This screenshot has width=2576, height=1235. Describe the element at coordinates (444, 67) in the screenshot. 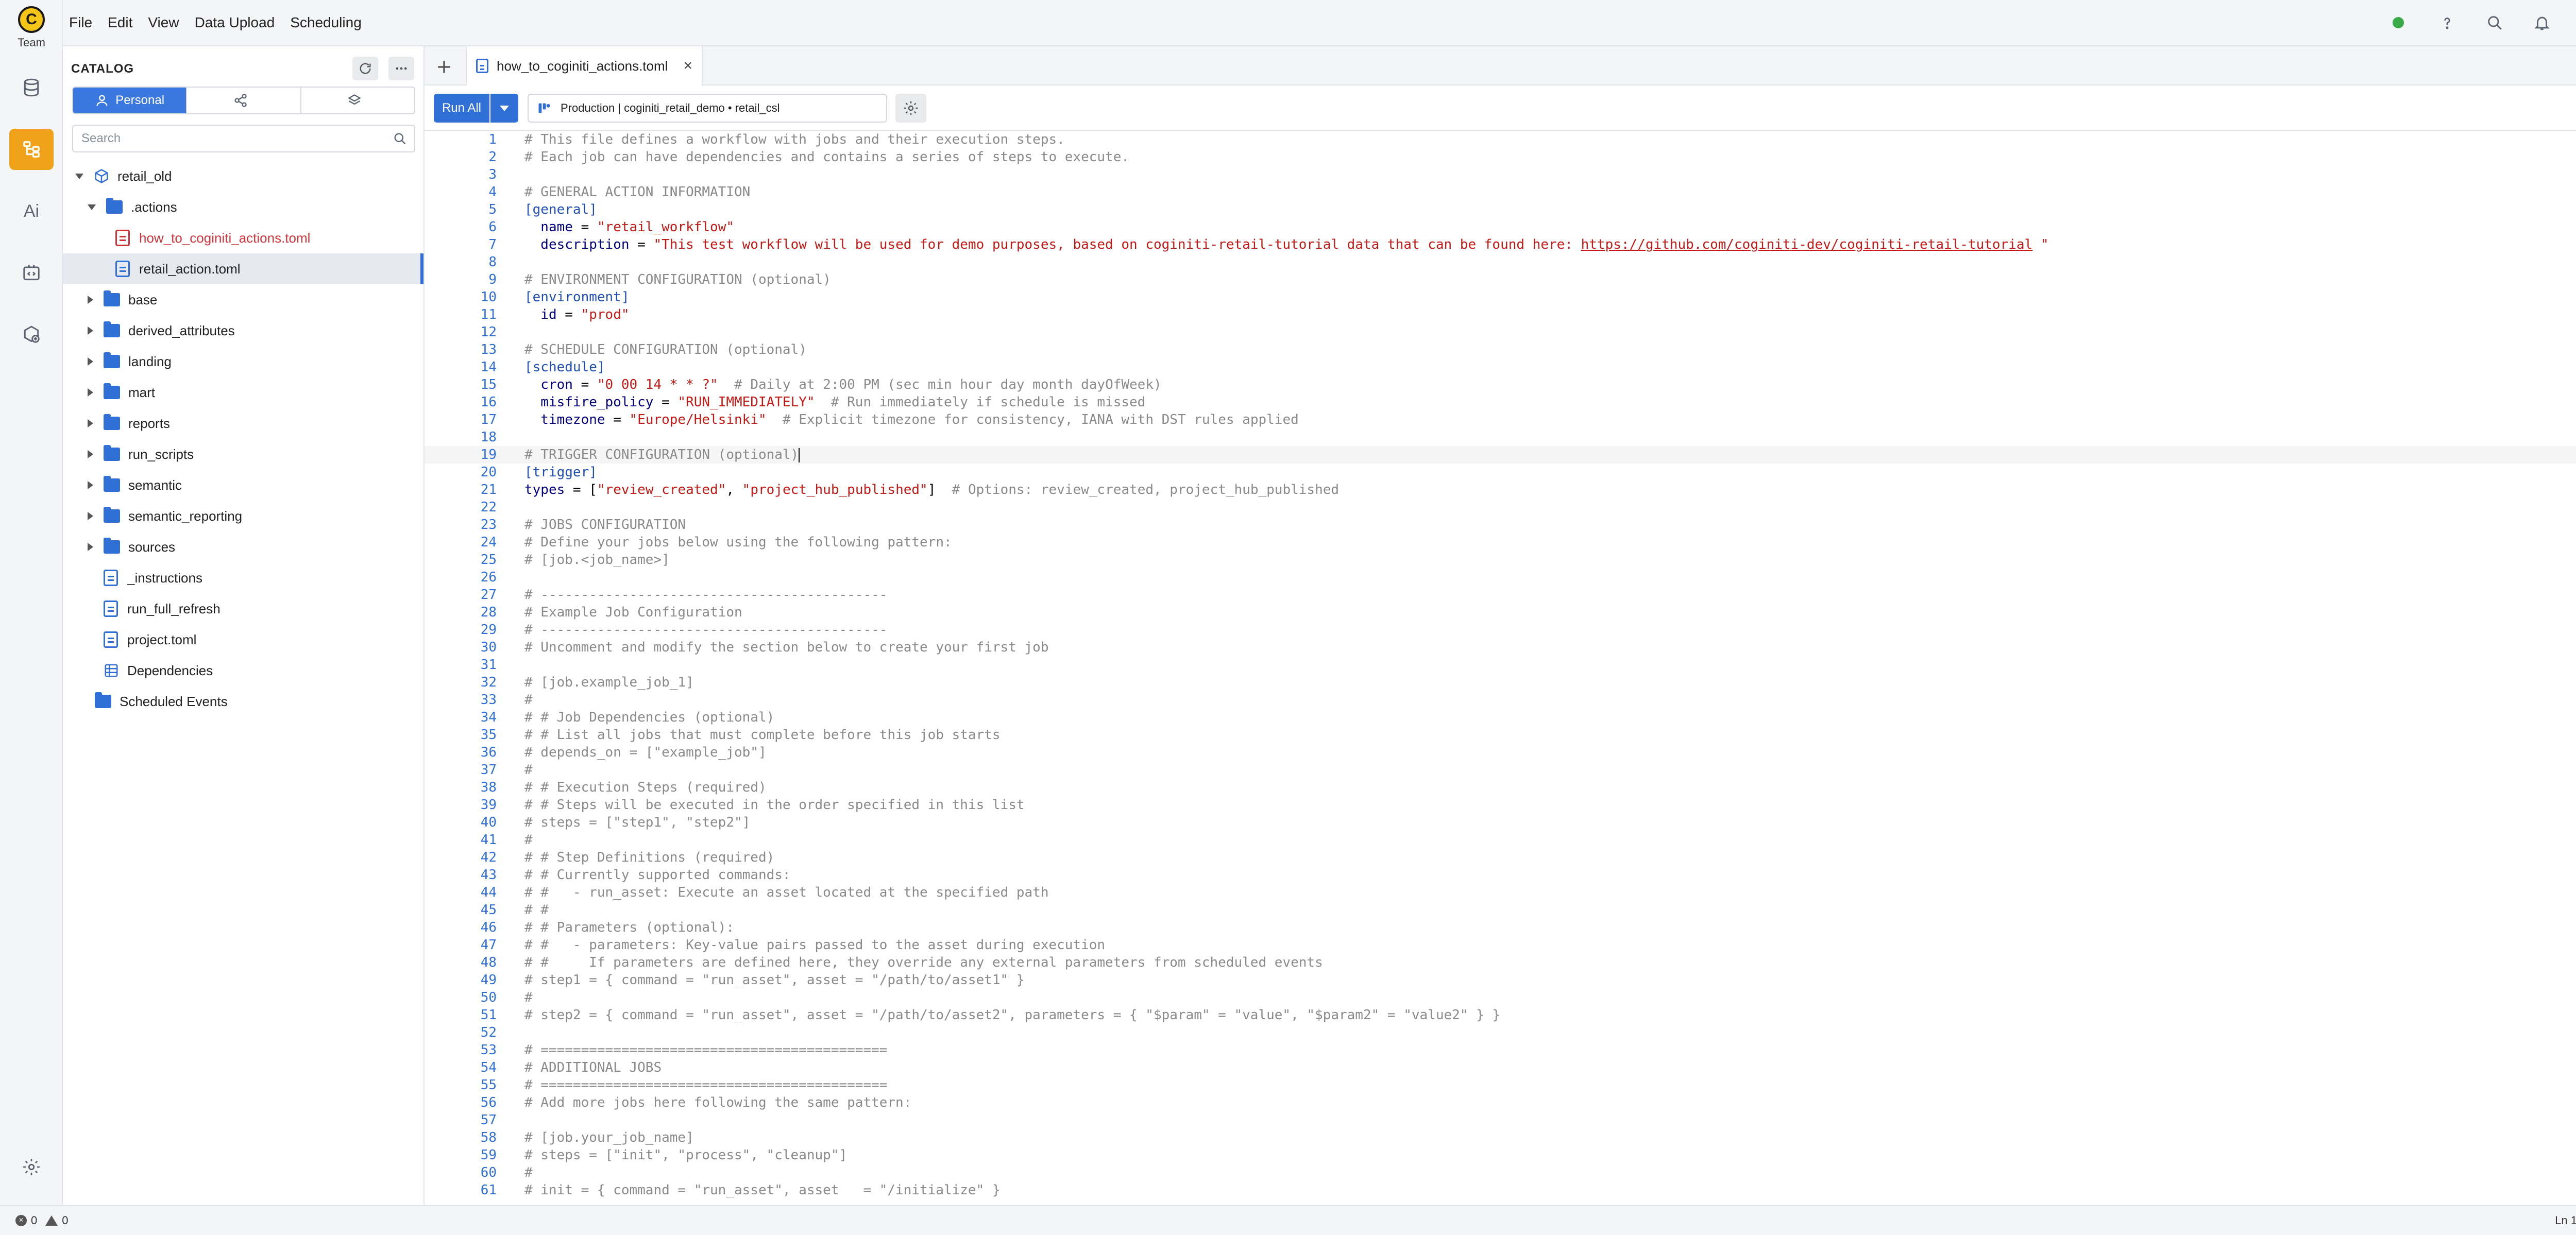

I see `new-tab-icon` at that location.